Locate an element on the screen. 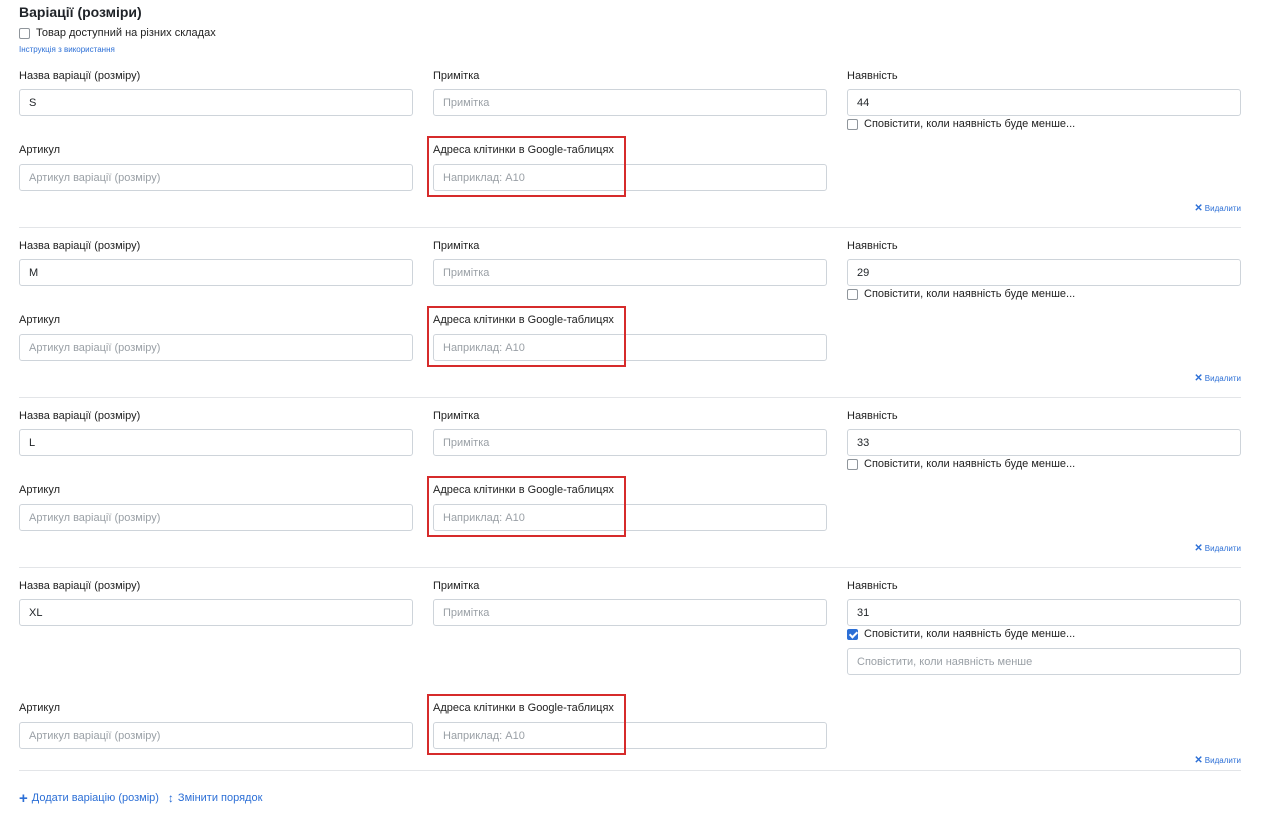  instructions-link: Інструкція з використання is located at coordinates (67, 49).